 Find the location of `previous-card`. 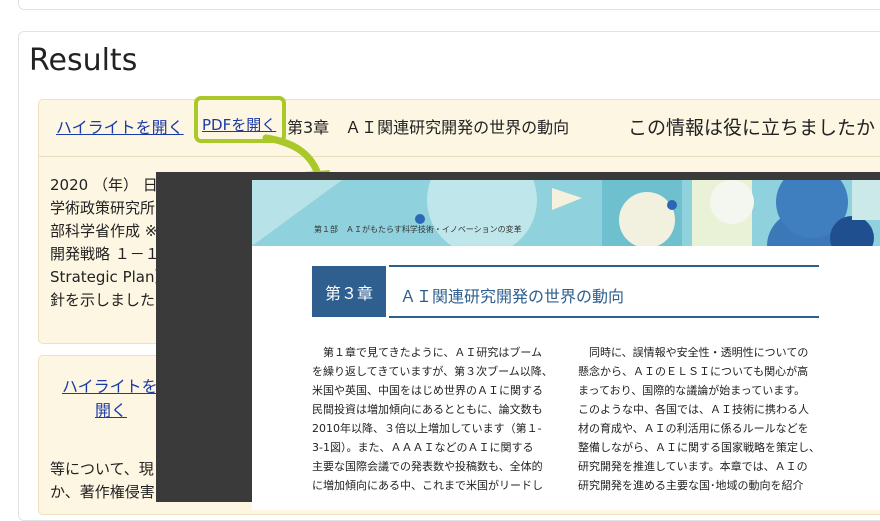

previous-card is located at coordinates (449, 5).